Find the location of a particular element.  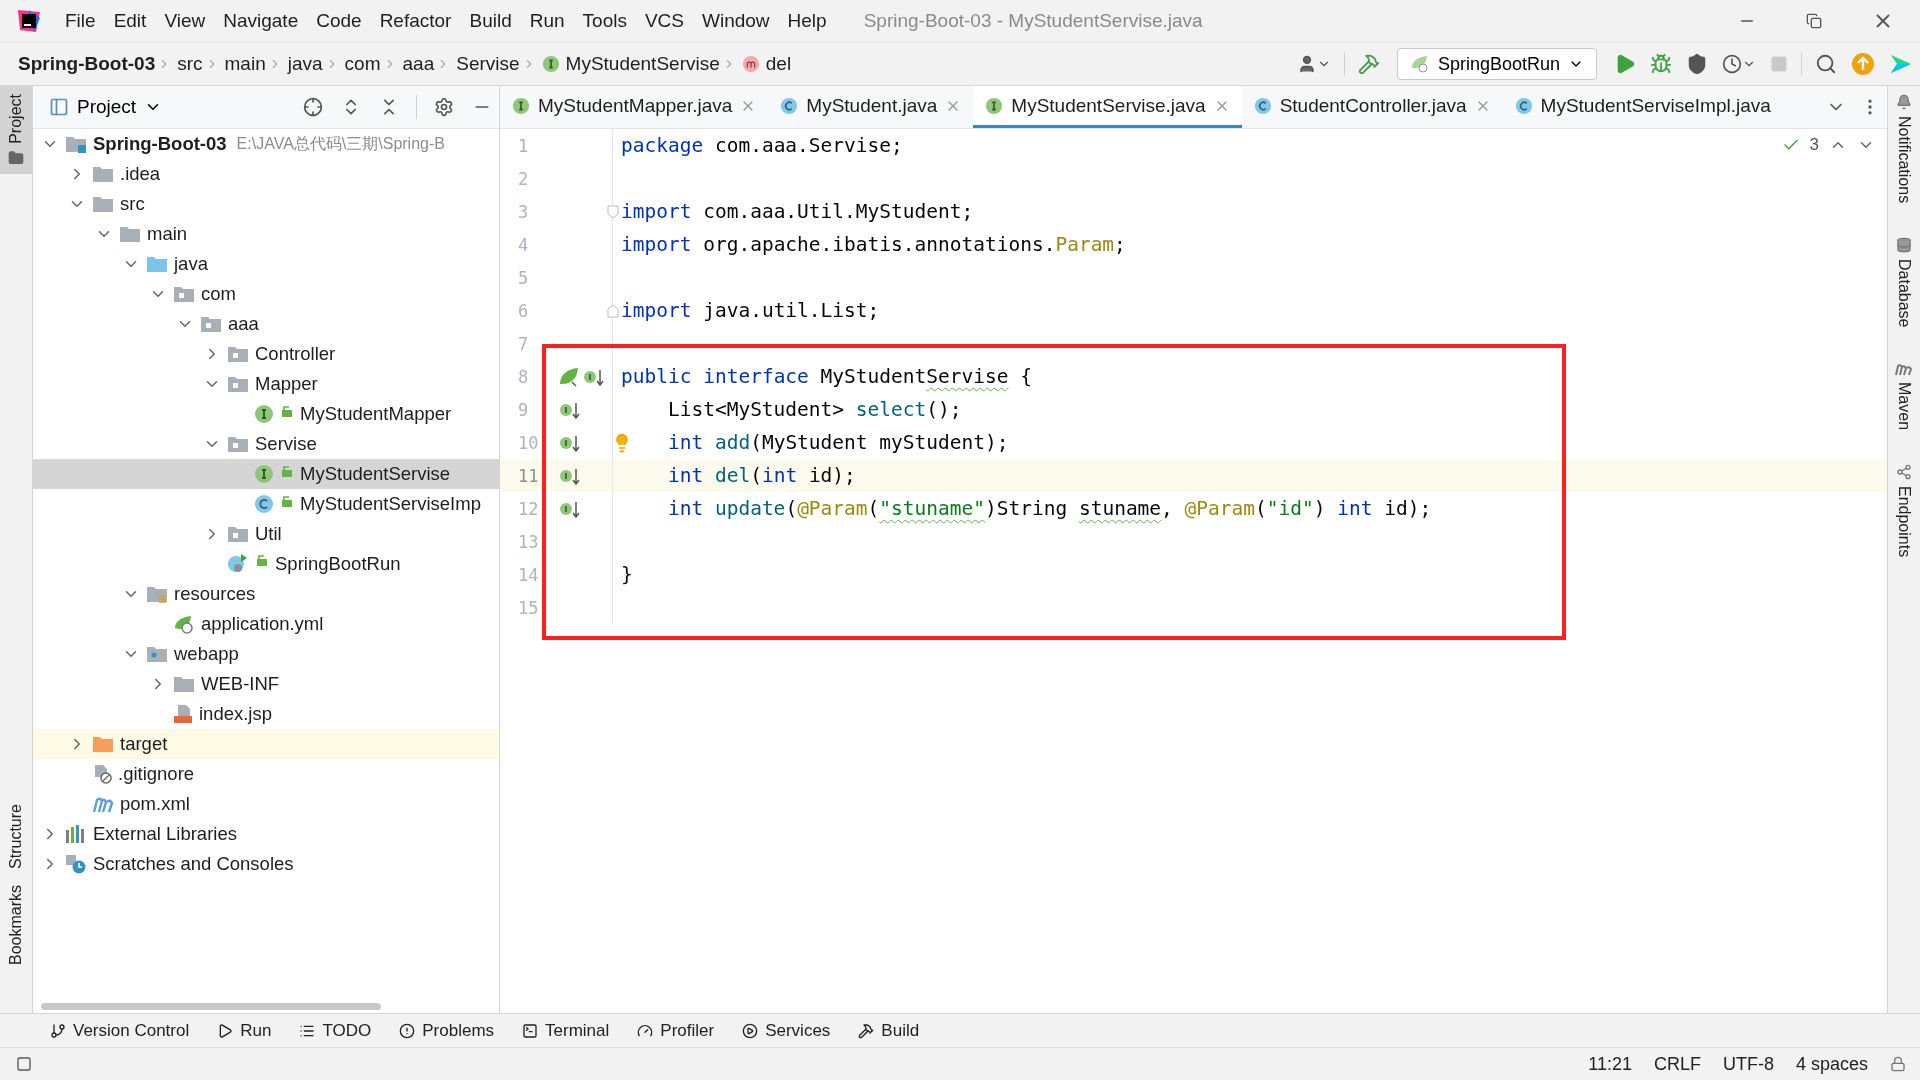

menu-item: VCS is located at coordinates (664, 21).